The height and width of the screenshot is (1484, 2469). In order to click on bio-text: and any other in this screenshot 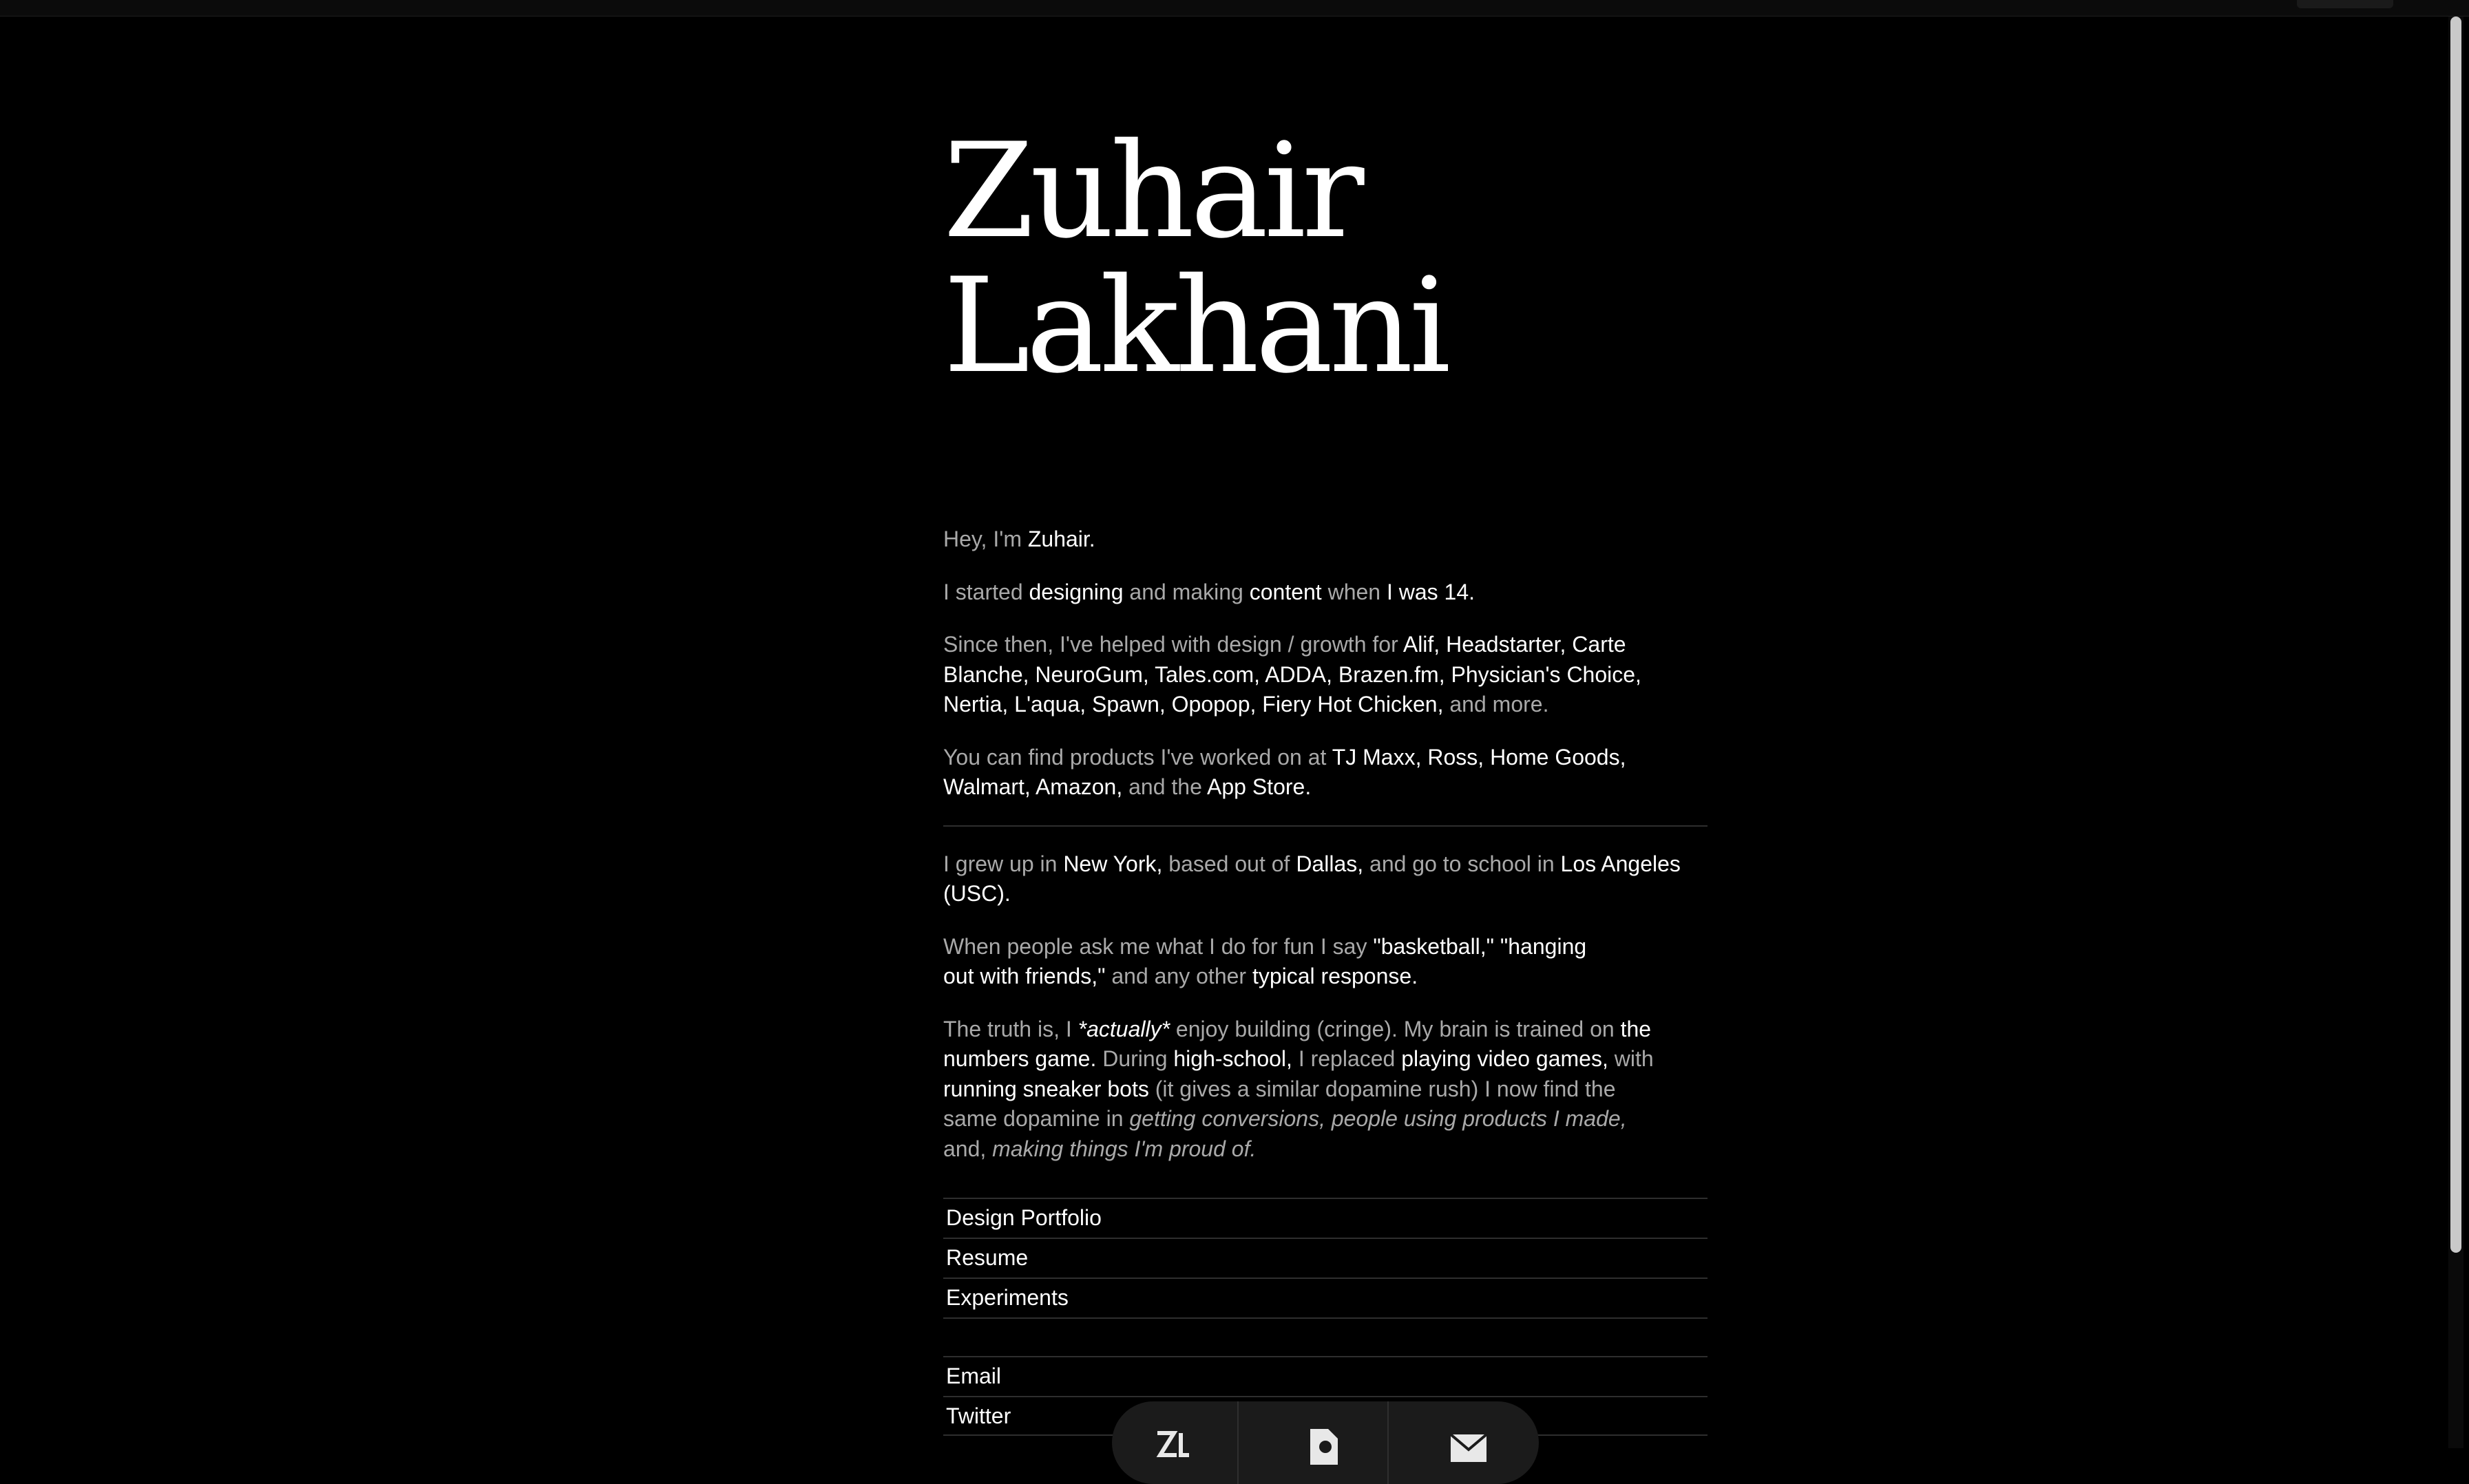, I will do `click(1178, 976)`.